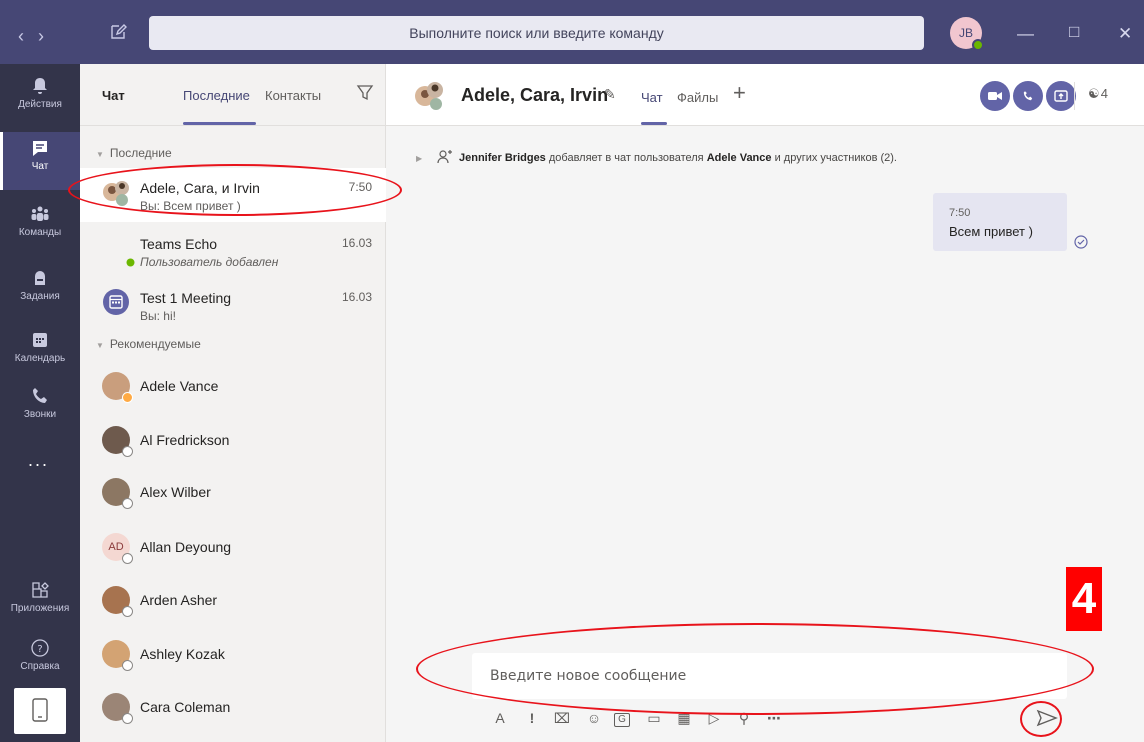 This screenshot has height=742, width=1144. What do you see at coordinates (40, 213) in the screenshot?
I see `teams-icon` at bounding box center [40, 213].